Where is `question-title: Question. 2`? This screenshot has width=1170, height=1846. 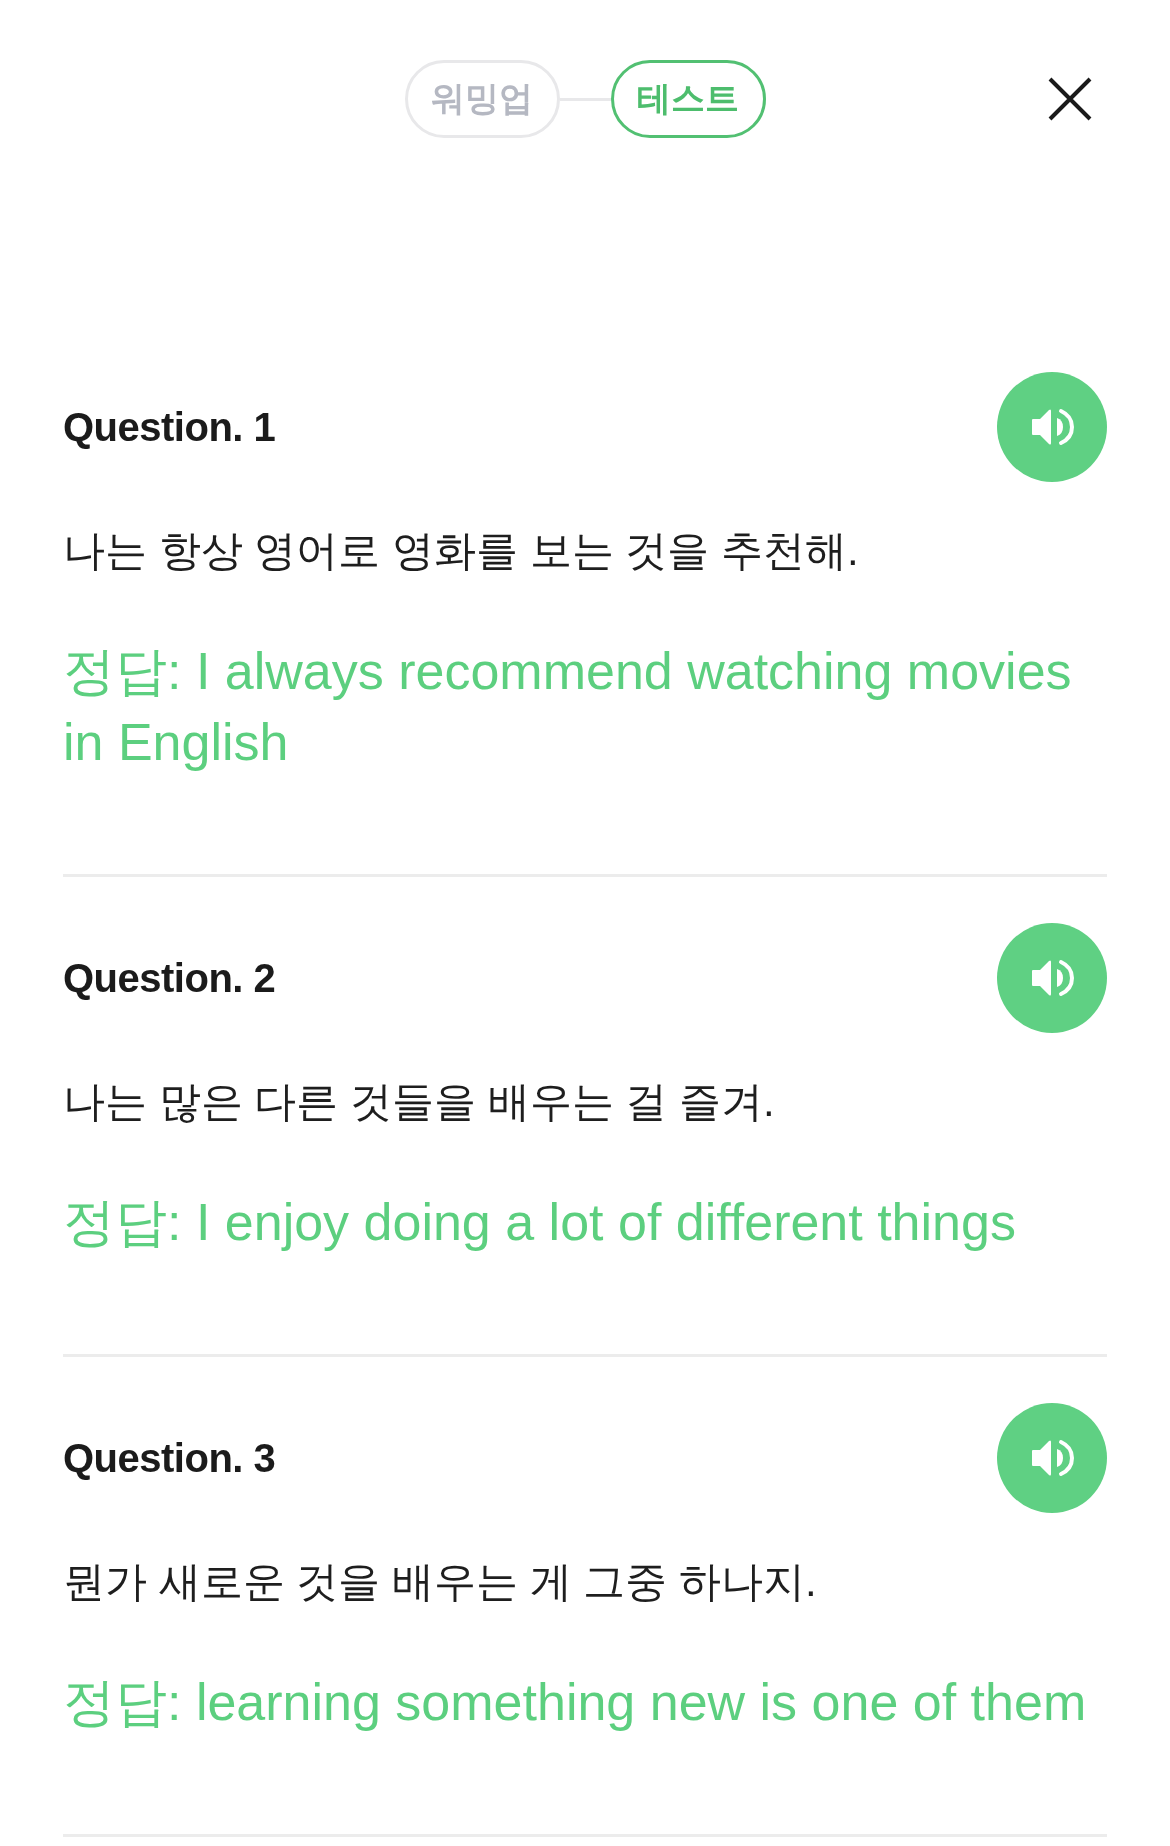 question-title: Question. 2 is located at coordinates (169, 978).